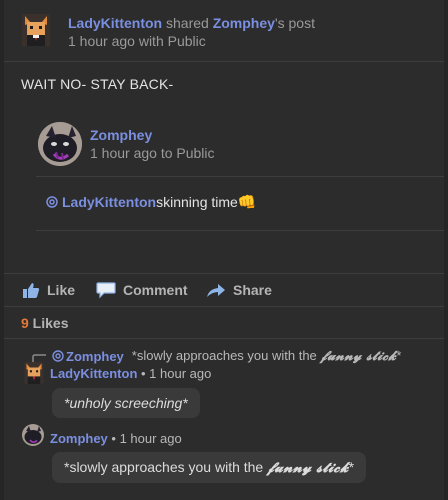  What do you see at coordinates (240, 176) in the screenshot?
I see `shared-divider-top` at bounding box center [240, 176].